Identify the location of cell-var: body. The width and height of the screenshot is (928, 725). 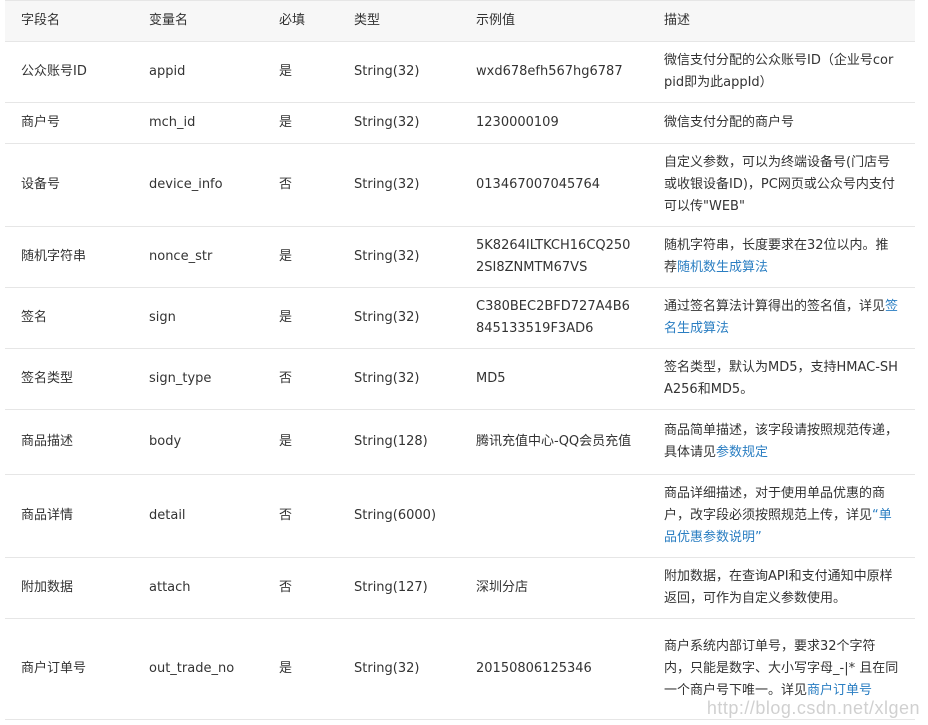
(198, 442).